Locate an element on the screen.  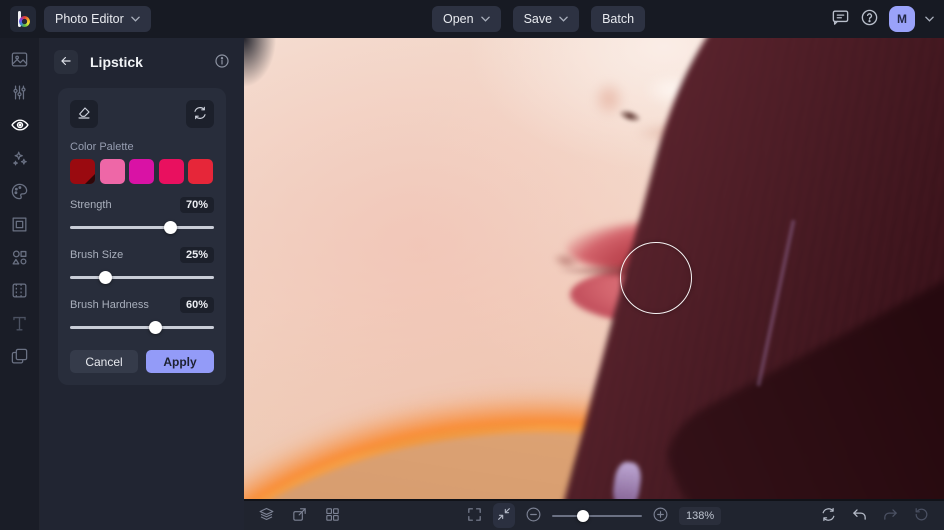
topbar-right-group: M is located at coordinates (882, 19).